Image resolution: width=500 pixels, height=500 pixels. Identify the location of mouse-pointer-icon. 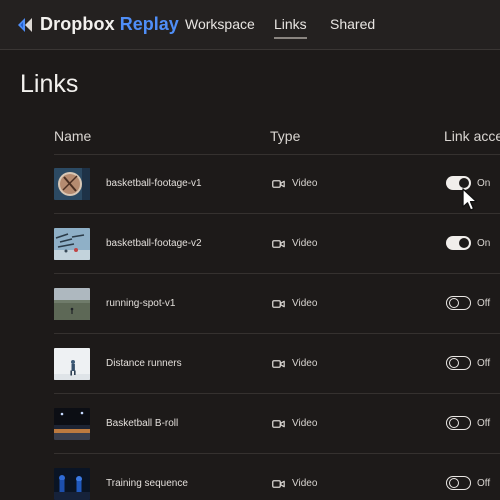
(470, 199).